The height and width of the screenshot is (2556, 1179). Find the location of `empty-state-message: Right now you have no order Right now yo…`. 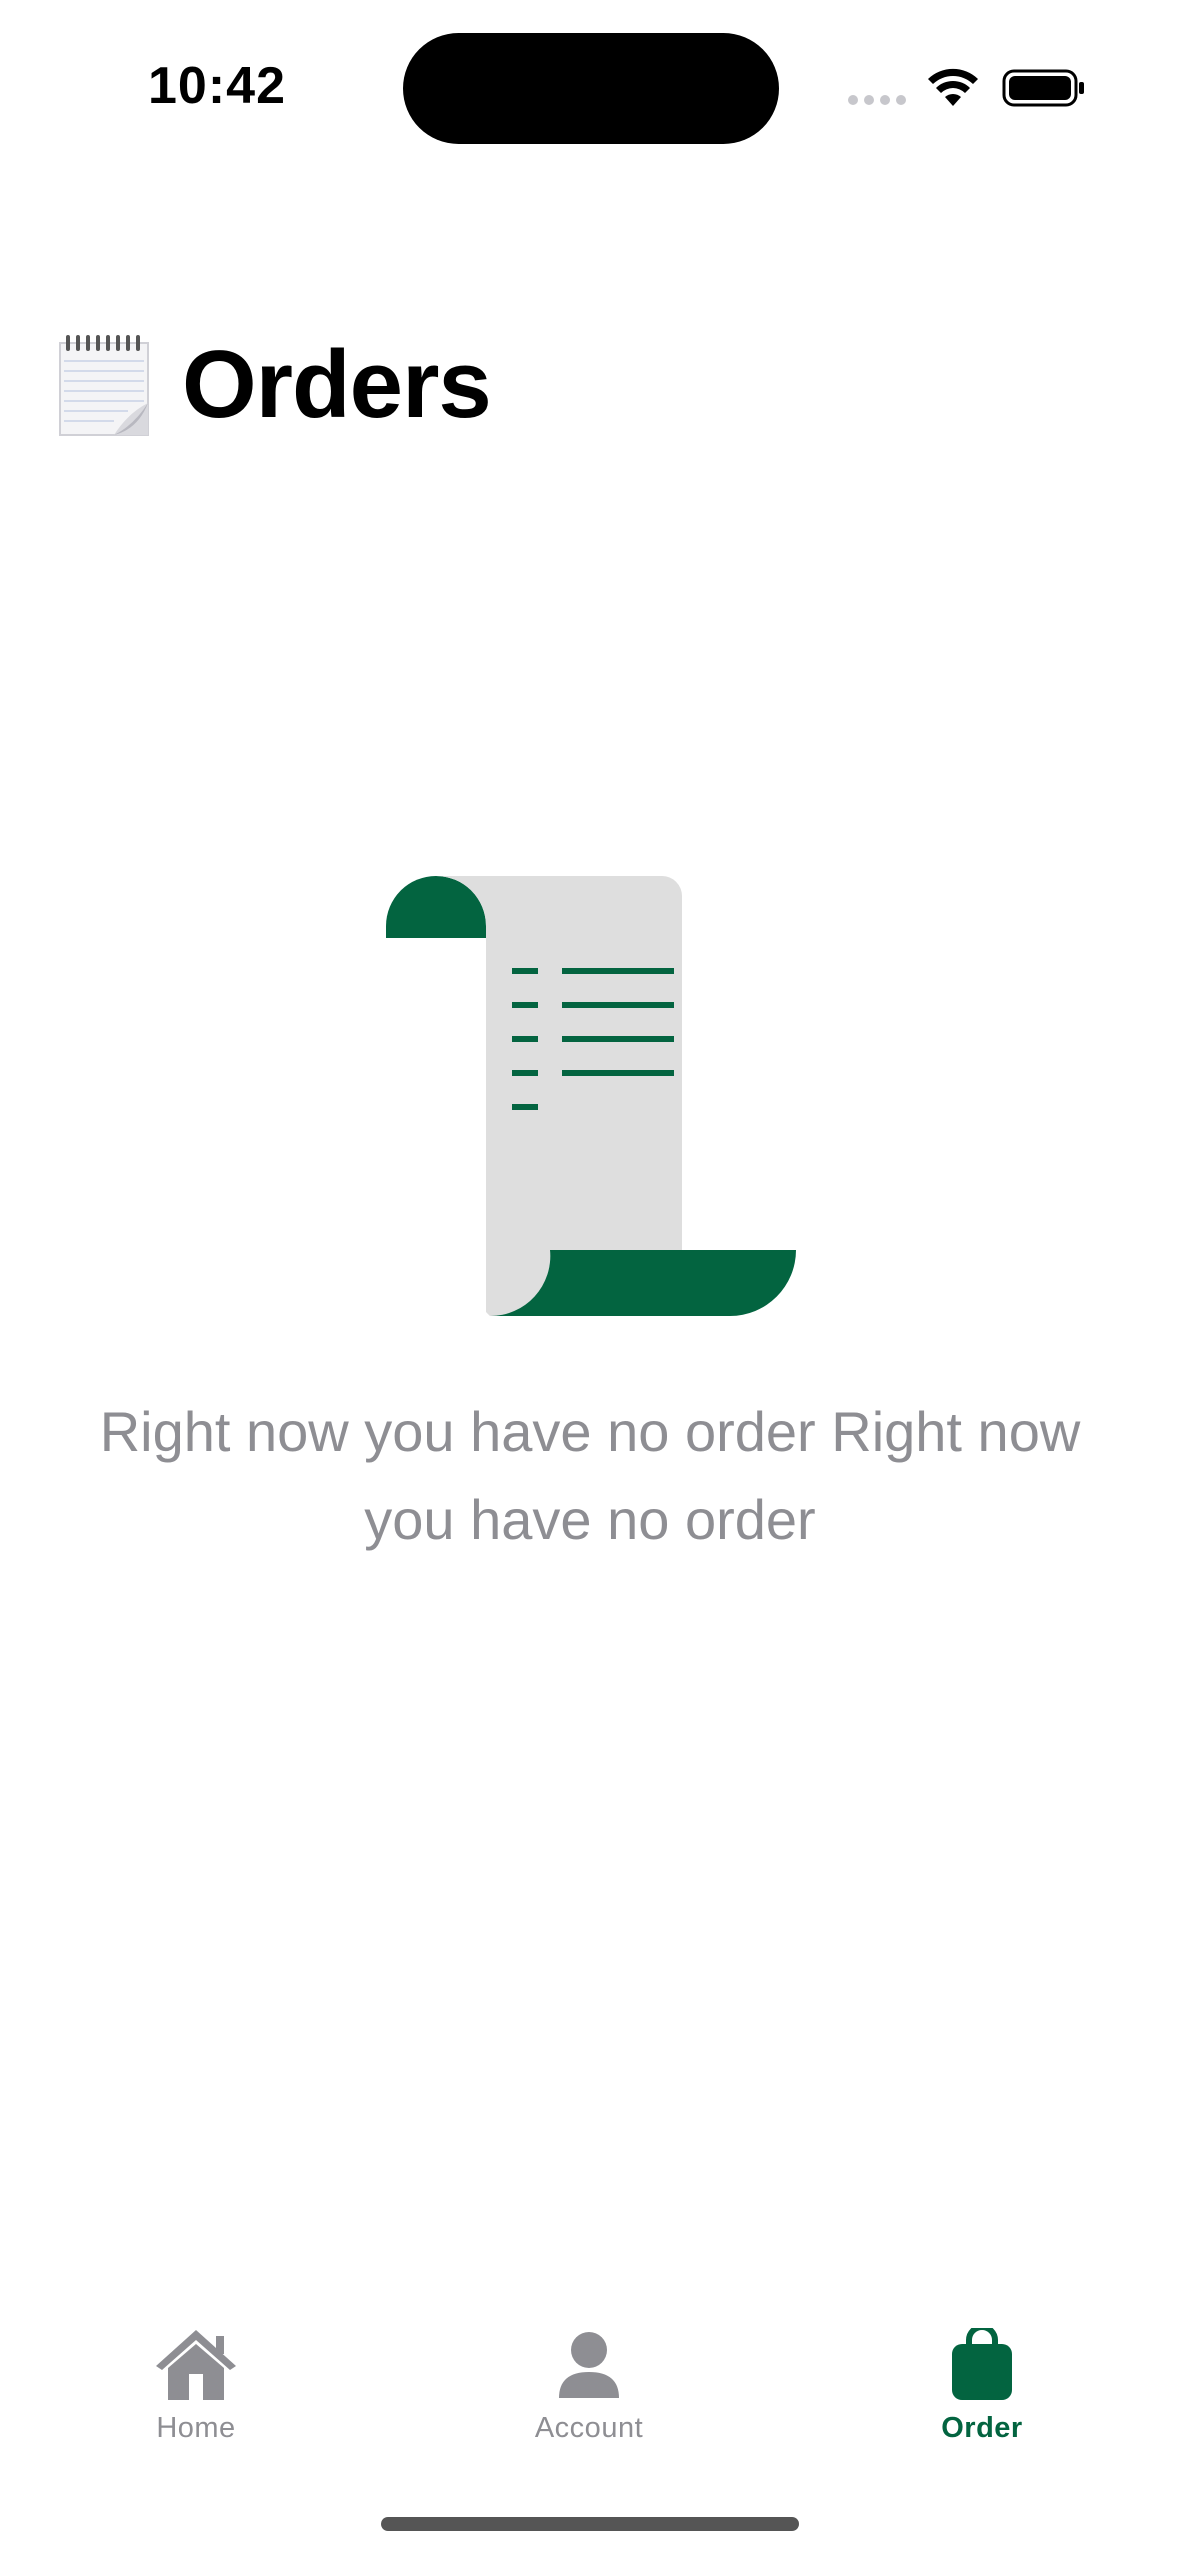

empty-state-message: Right now you have no order Right now yo… is located at coordinates (590, 1475).